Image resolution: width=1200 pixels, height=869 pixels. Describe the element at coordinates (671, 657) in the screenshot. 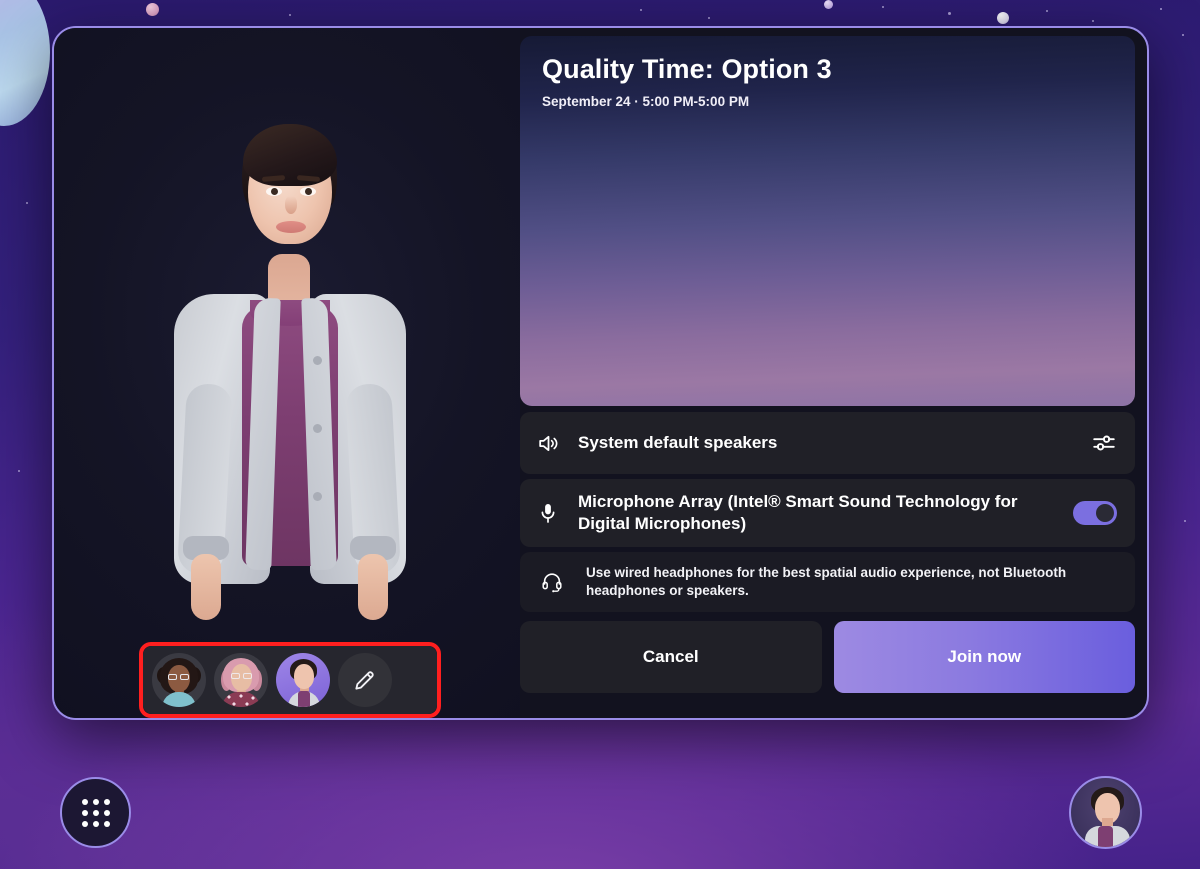

I see `cancel-button: Cancel` at that location.